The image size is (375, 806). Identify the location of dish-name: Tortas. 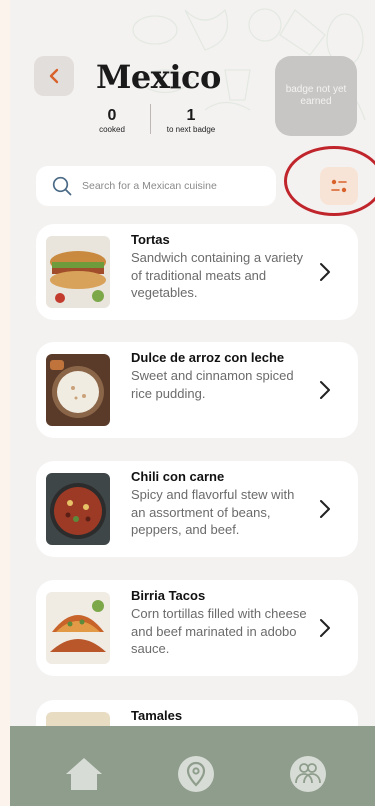
(150, 239).